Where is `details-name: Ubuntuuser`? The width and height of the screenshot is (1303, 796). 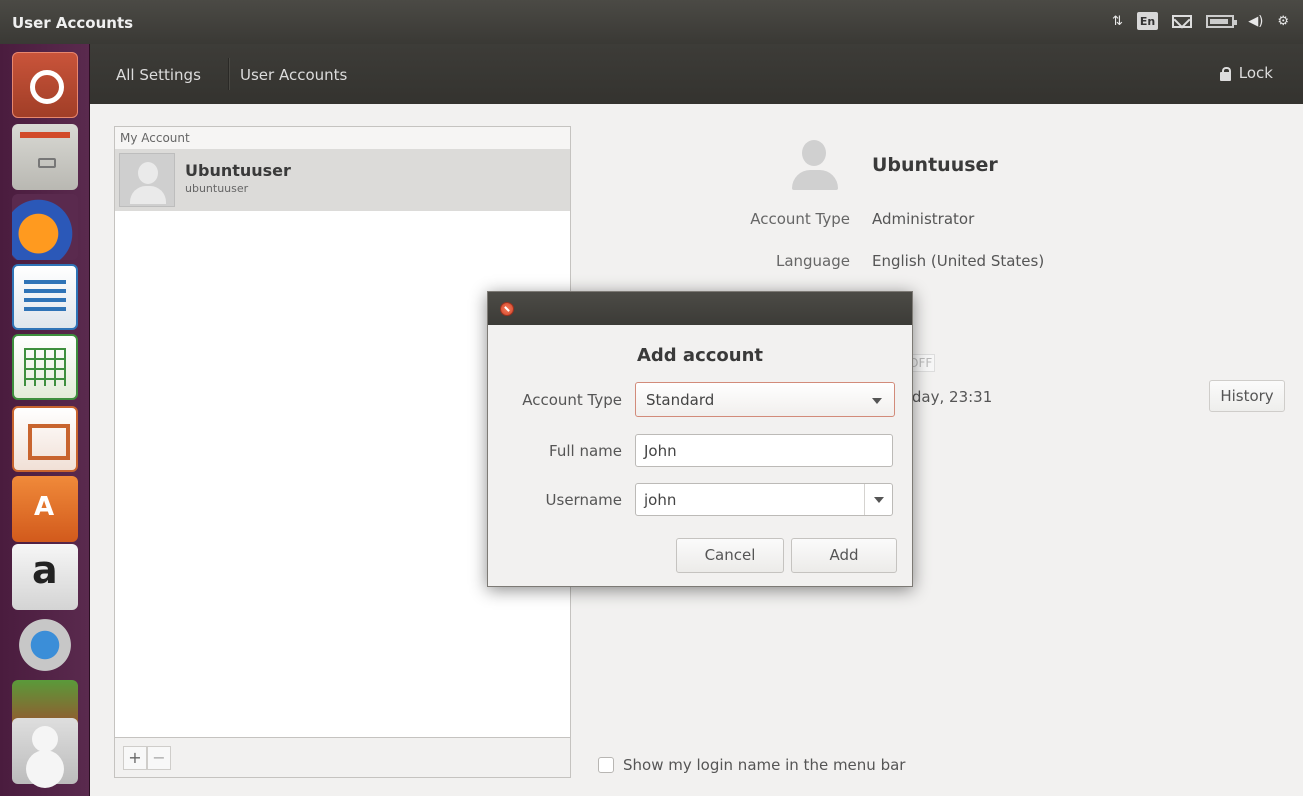
details-name: Ubuntuuser is located at coordinates (935, 165).